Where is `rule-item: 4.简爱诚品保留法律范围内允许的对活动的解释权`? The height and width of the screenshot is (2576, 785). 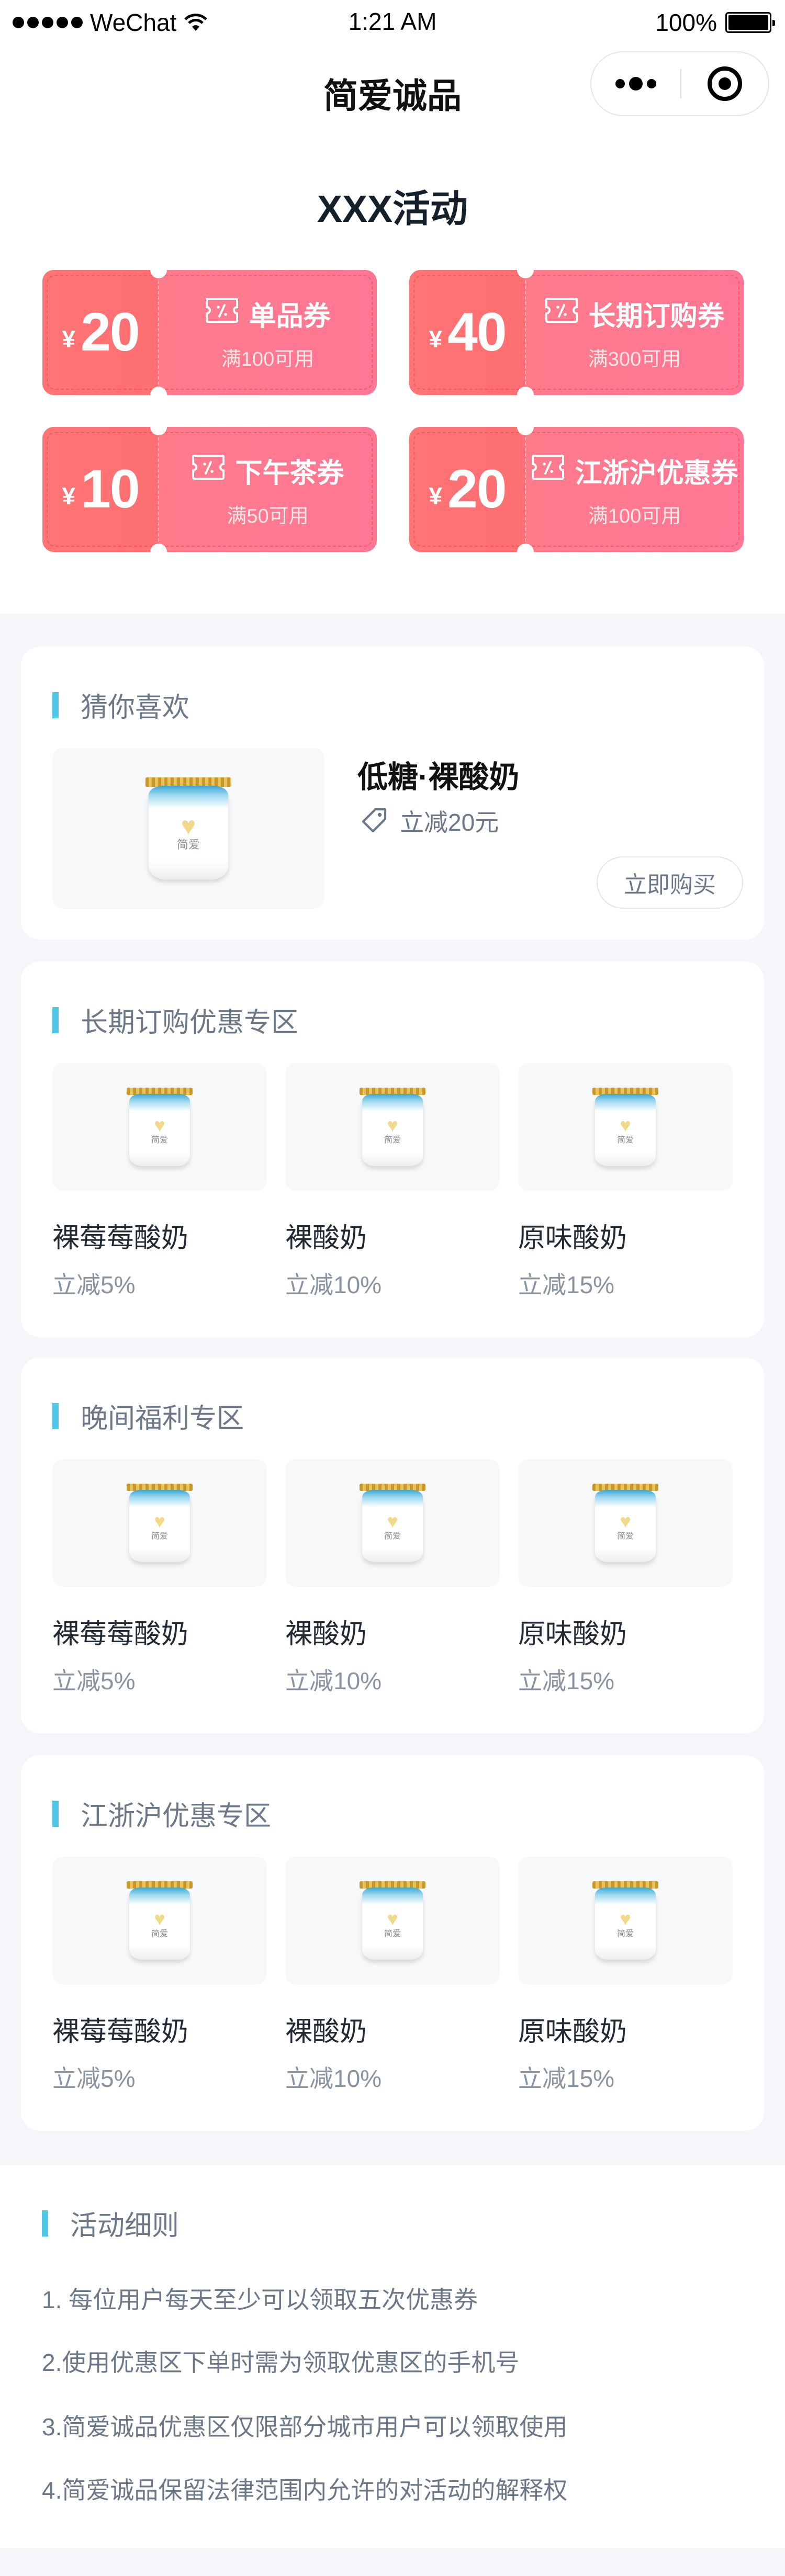
rule-item: 4.简爱诚品保留法律范围内允许的对活动的解释权 is located at coordinates (305, 2491).